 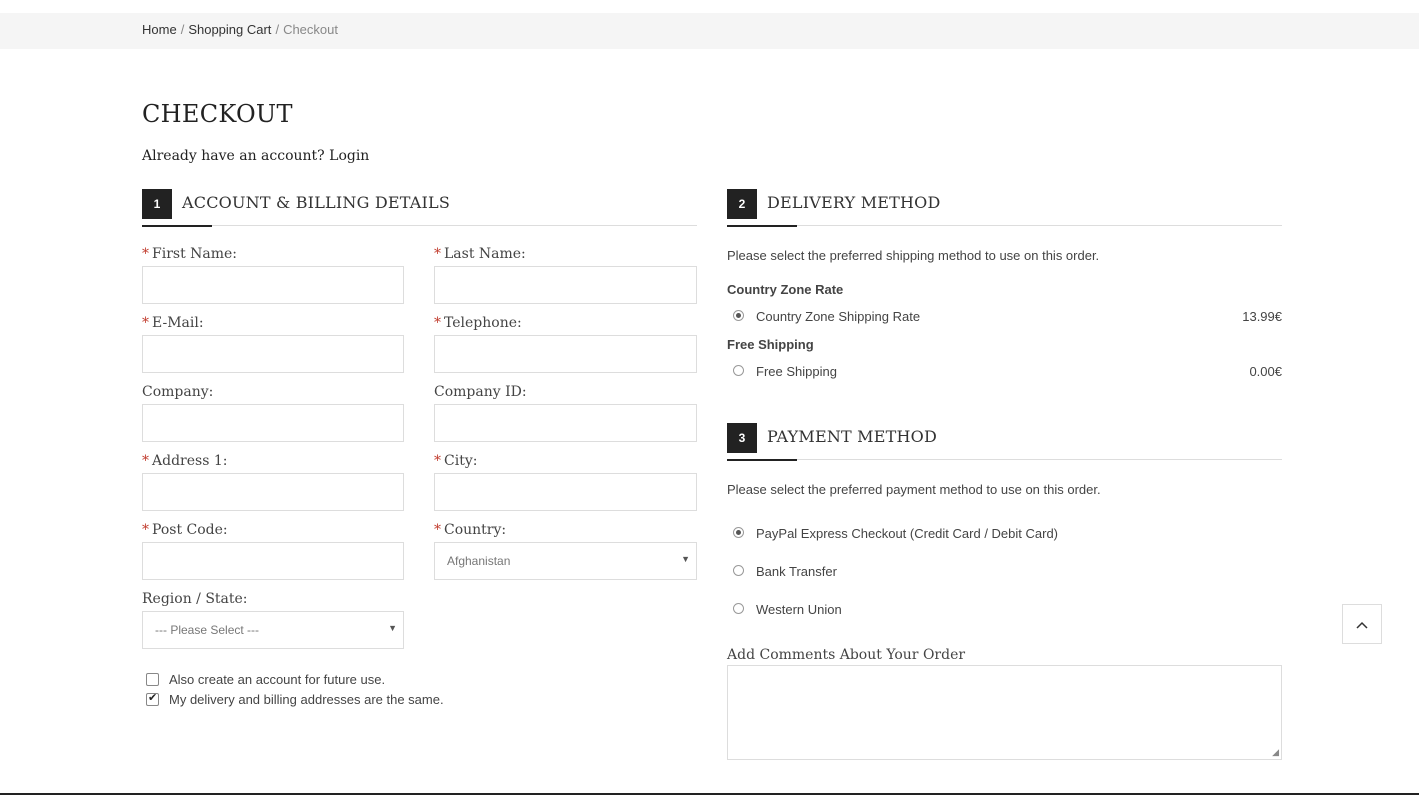 I want to click on account-billing-header: 1 ACCOUNT & BILLING DETAILS, so click(x=419, y=208).